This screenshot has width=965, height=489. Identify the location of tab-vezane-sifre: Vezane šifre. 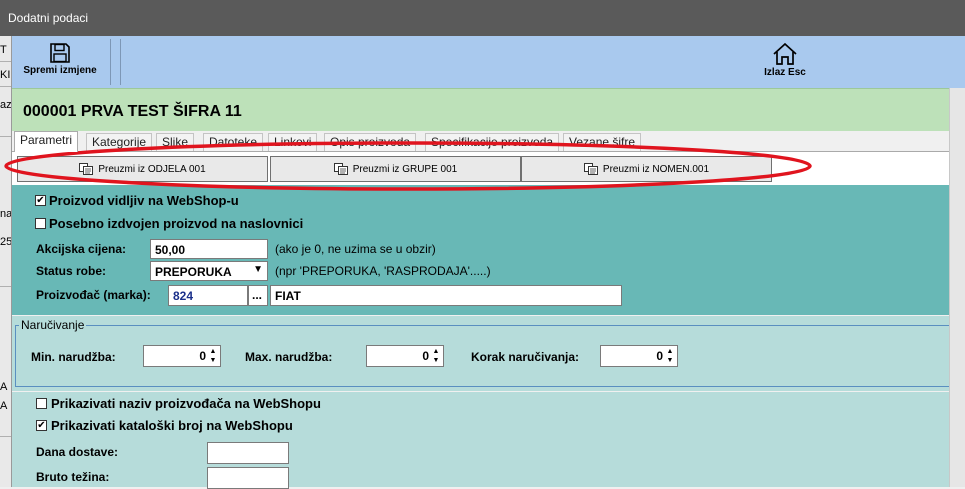
(602, 142).